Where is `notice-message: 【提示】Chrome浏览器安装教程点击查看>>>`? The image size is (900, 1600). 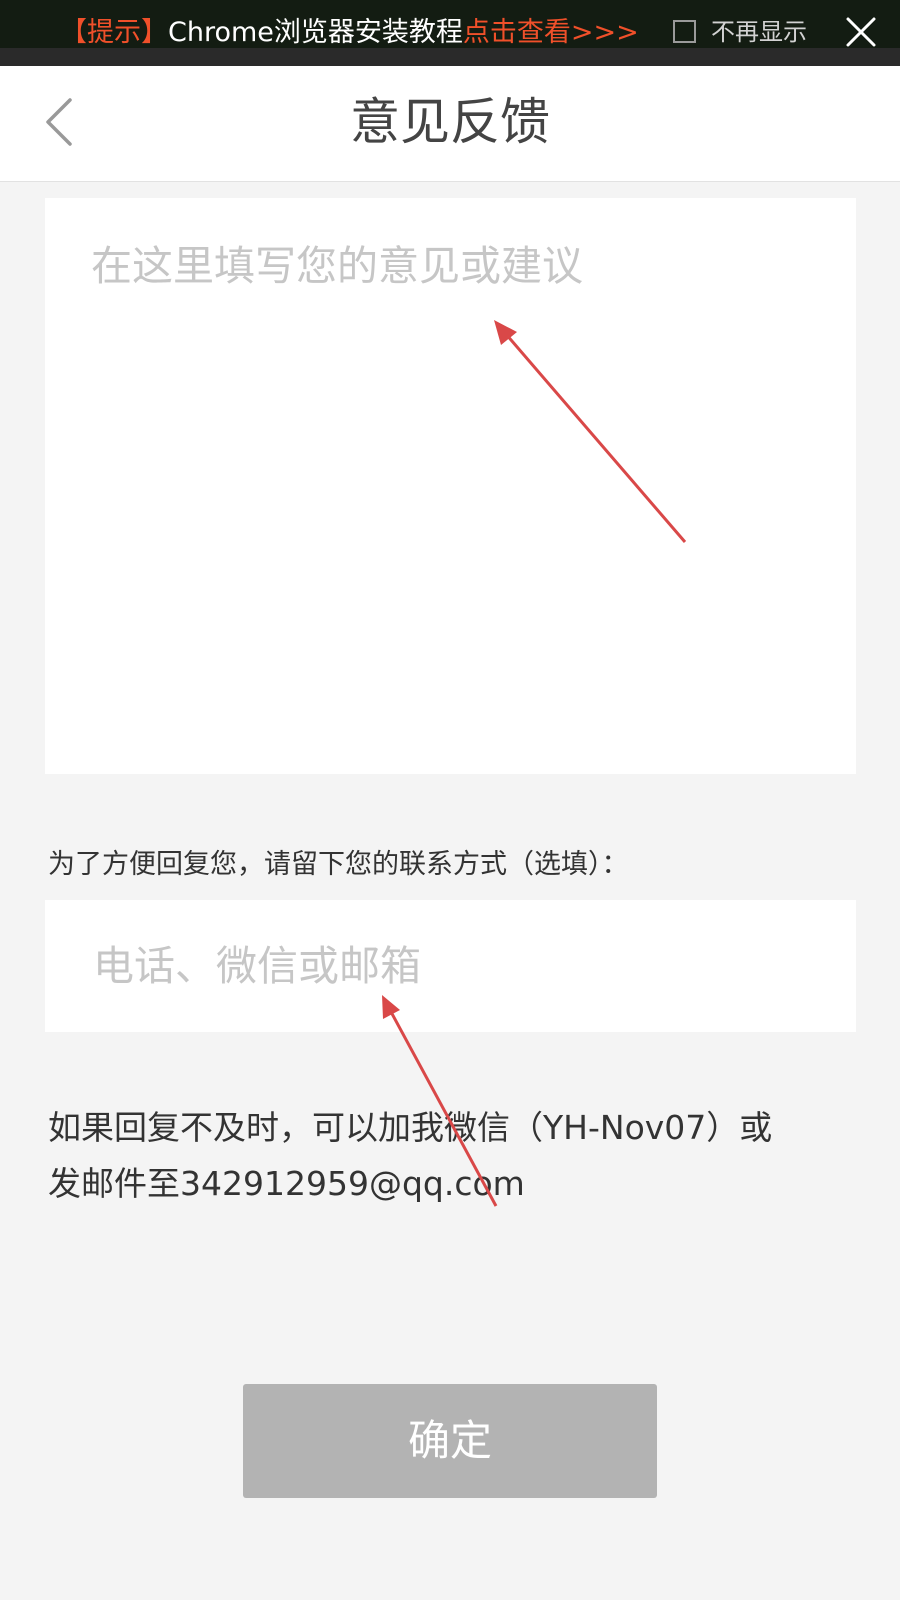
notice-message: 【提示】Chrome浏览器安装教程点击查看>>> is located at coordinates (349, 33).